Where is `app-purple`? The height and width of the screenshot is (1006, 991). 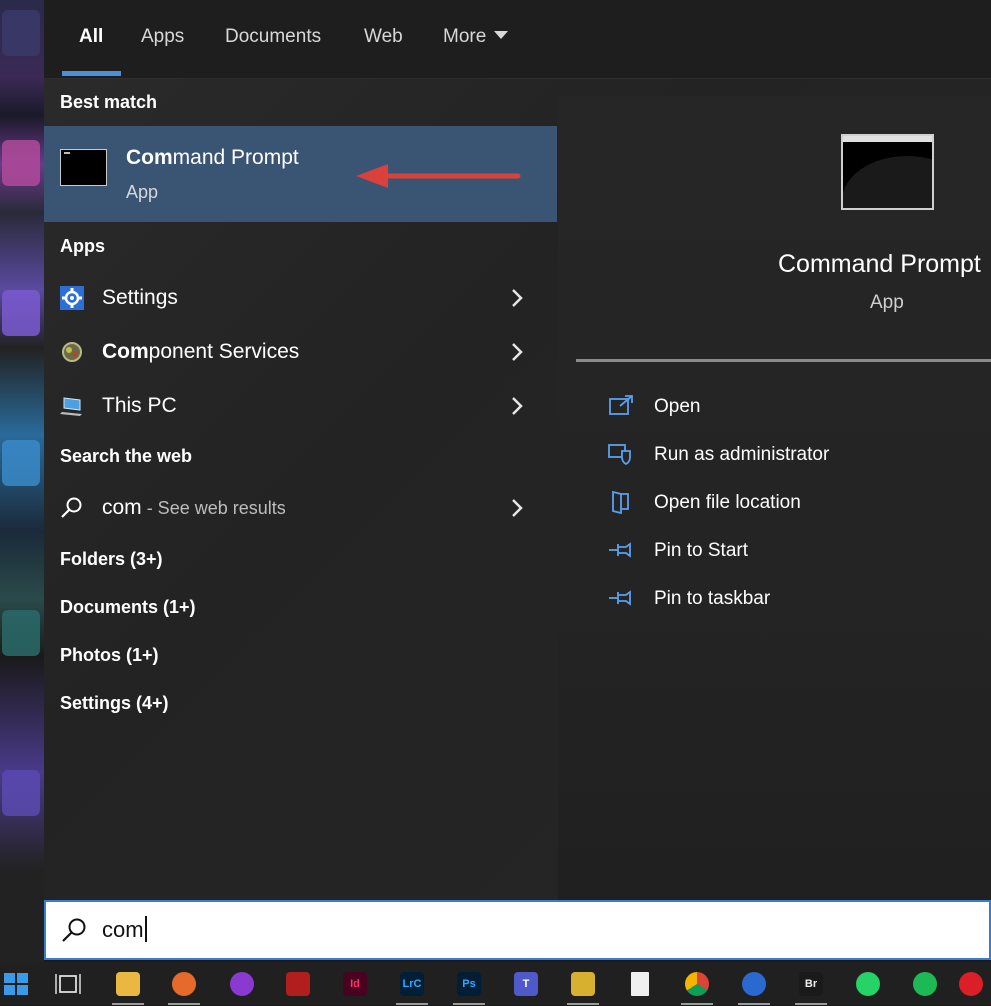 app-purple is located at coordinates (242, 985).